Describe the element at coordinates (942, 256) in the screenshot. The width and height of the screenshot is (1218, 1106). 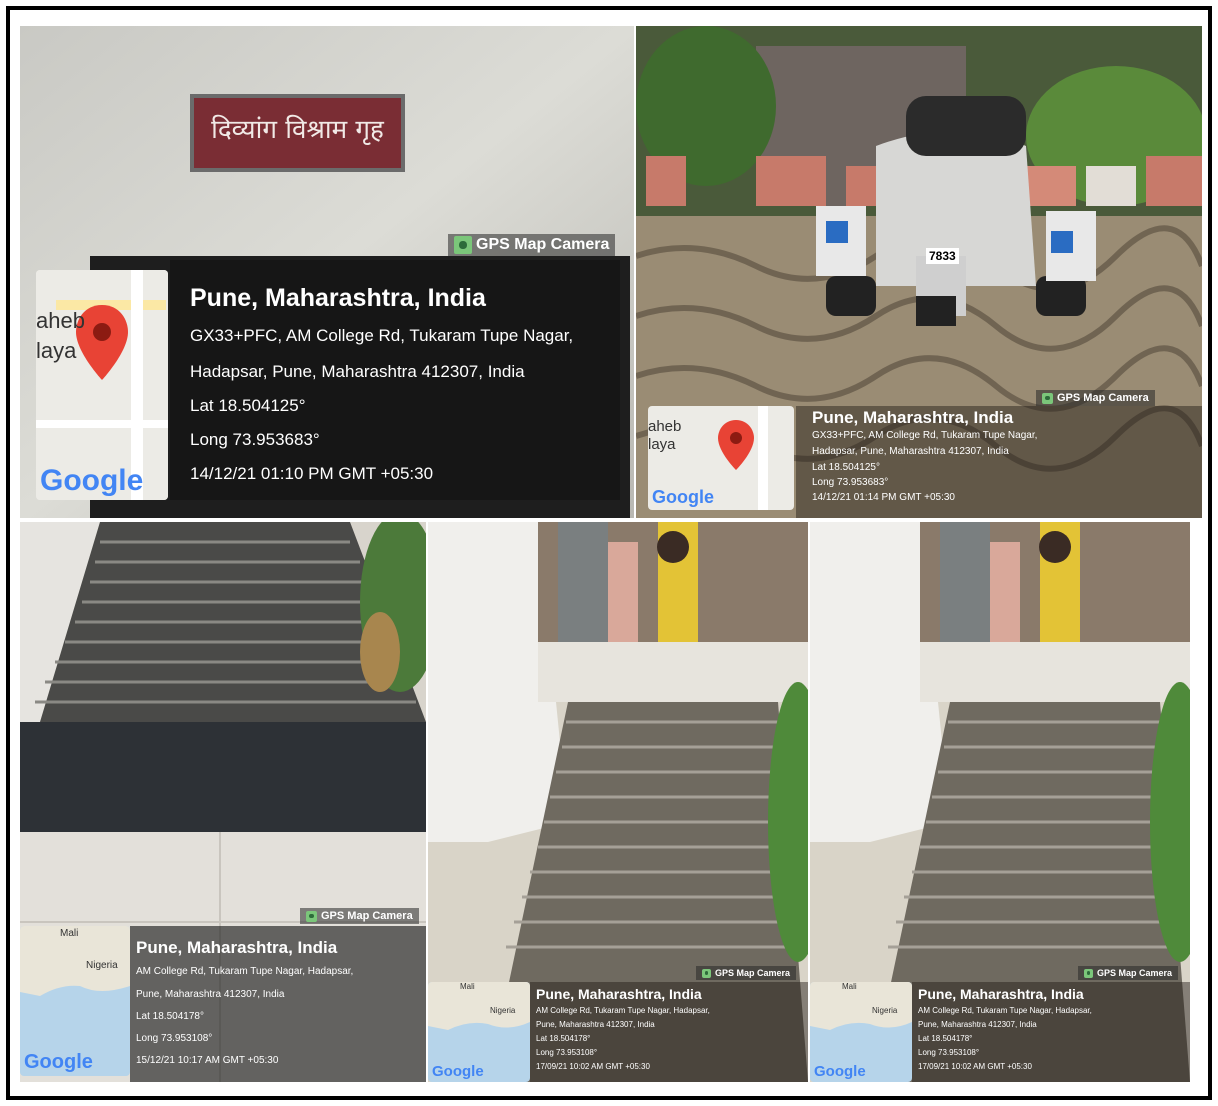
I see `number-plate: 7833` at that location.